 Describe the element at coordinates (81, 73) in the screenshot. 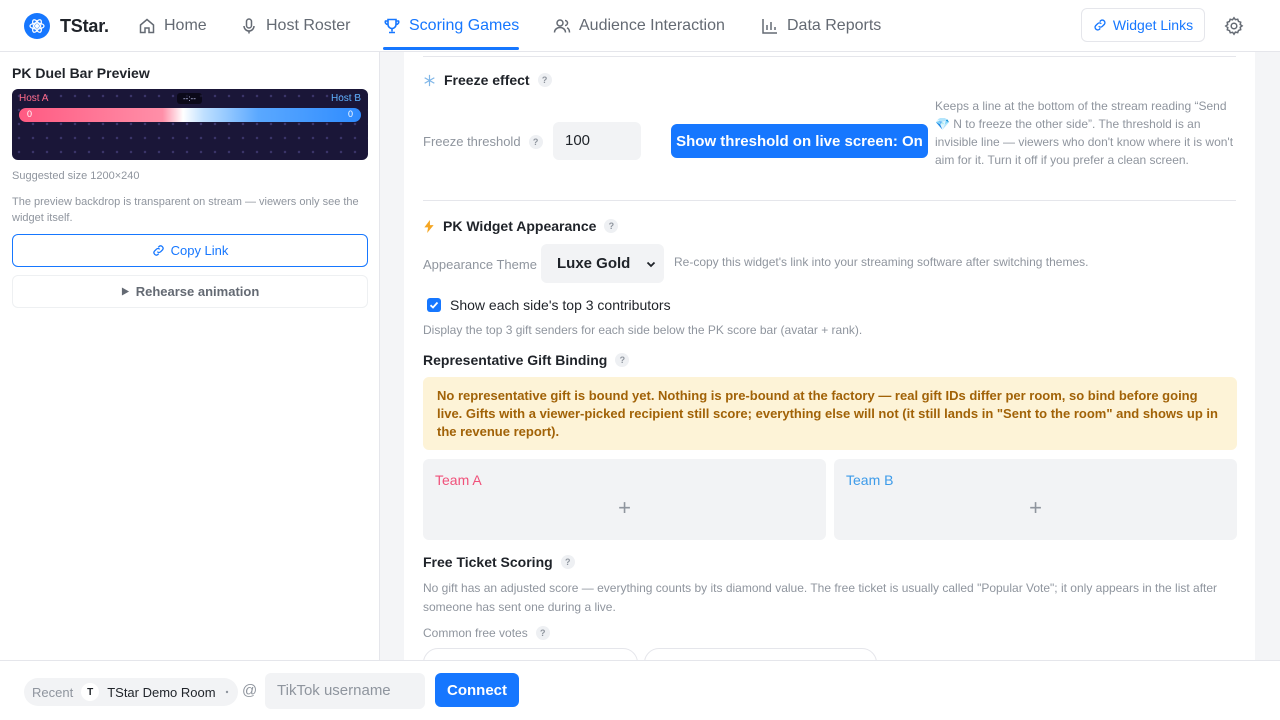

I see `preview-title: PK Duel Bar Preview` at that location.